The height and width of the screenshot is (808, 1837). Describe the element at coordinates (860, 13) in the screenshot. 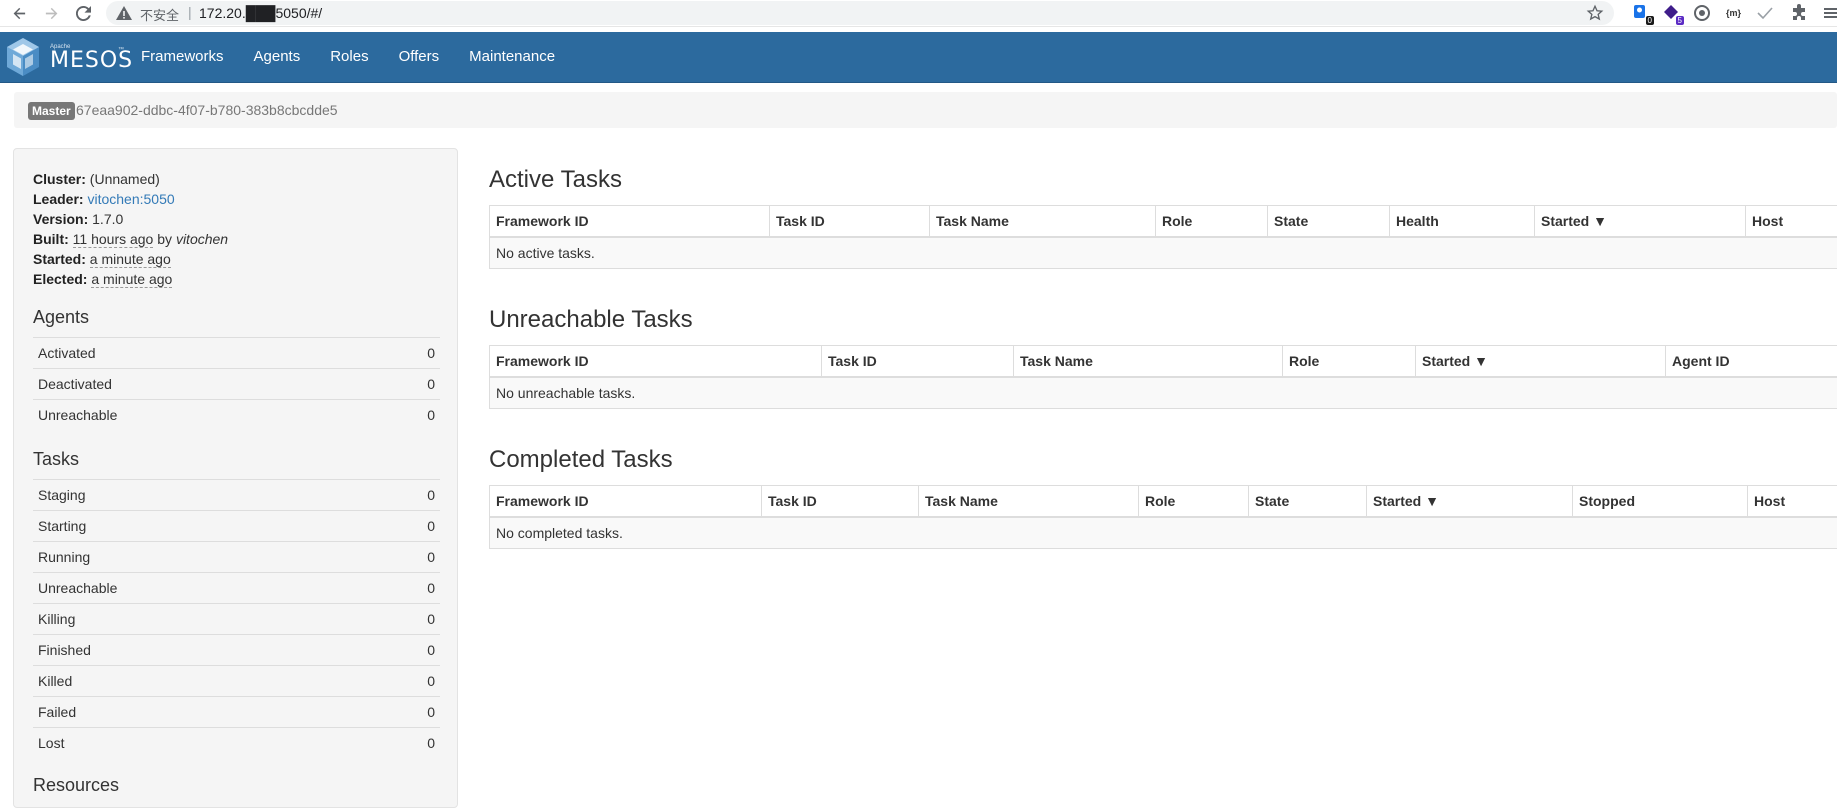

I see `address-bar: 不安全 | 172.20.███5050/#/` at that location.